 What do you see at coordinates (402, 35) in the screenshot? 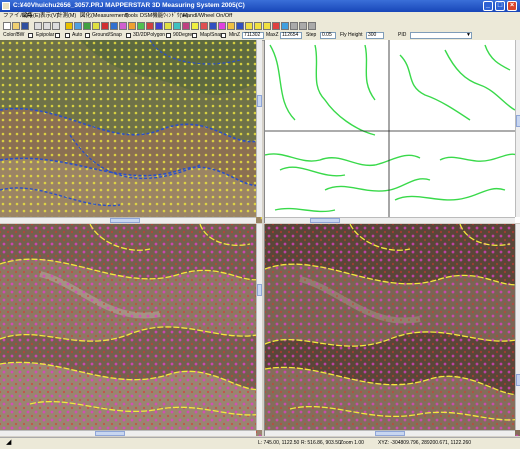
I see `pid-label: PID` at bounding box center [402, 35].